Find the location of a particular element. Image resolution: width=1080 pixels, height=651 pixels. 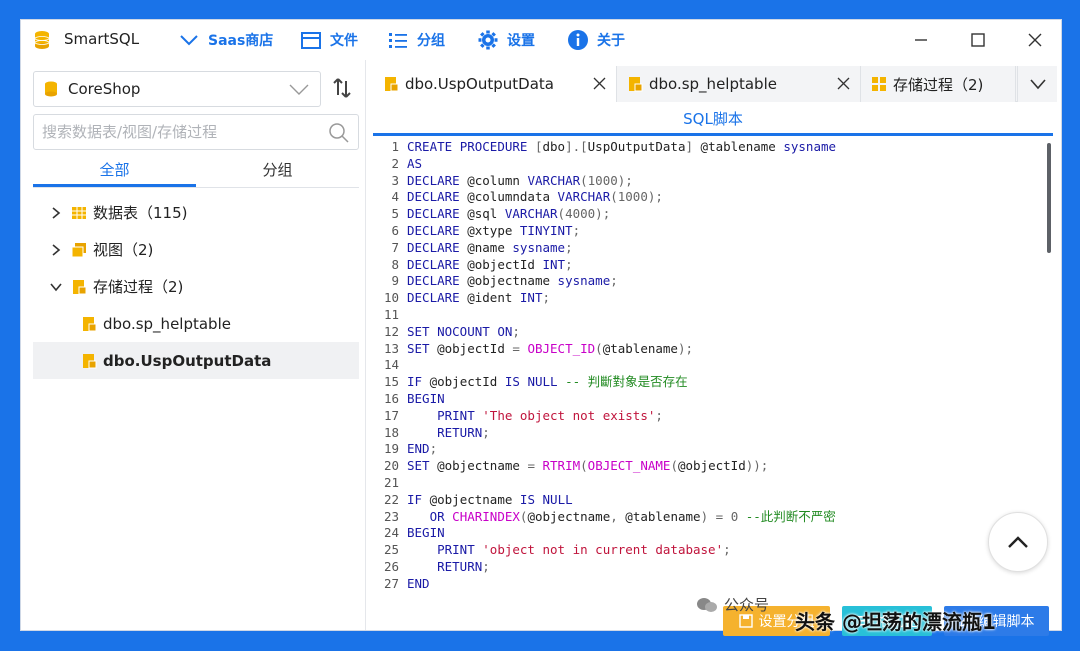

tab-sp-helptable: dbo.sp_helptable is located at coordinates (739, 84).